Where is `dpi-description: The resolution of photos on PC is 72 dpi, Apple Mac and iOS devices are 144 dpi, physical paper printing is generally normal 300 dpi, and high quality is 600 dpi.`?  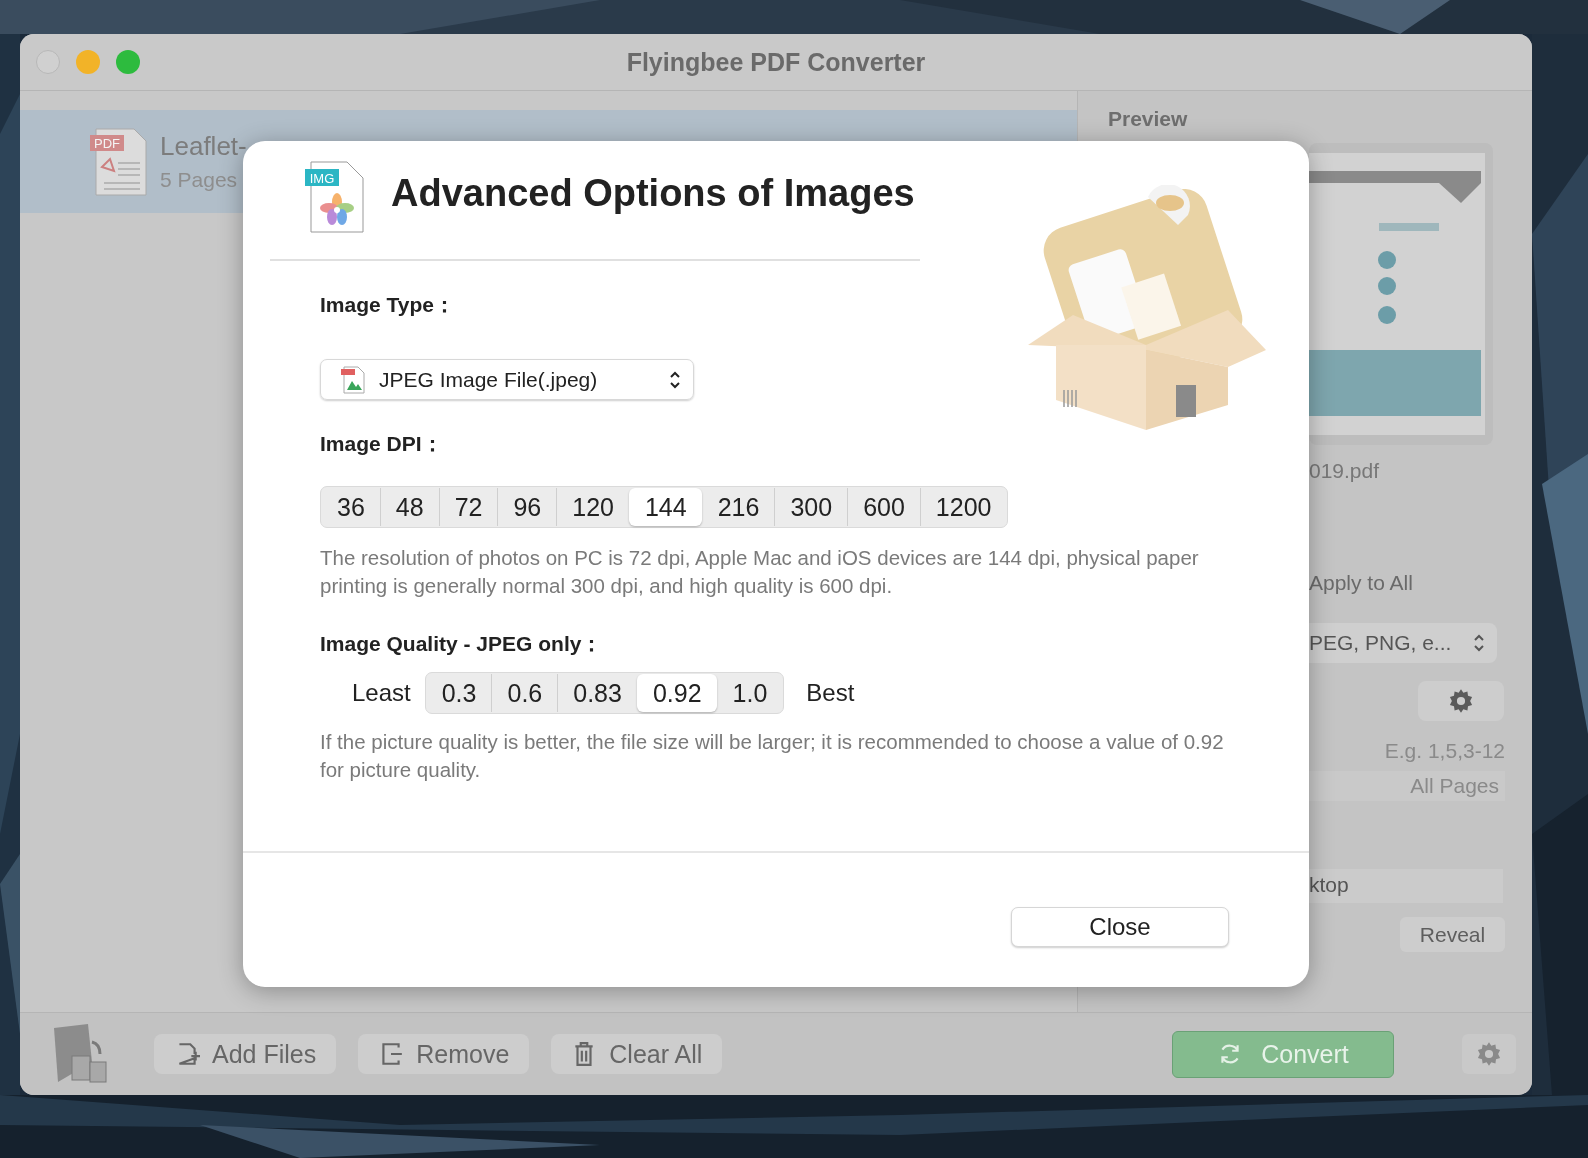 dpi-description: The resolution of photos on PC is 72 dpi, Apple Mac and iOS devices are 144 dpi, physical paper printing is generally normal 300 dpi, and high quality is 600 dpi. is located at coordinates (760, 572).